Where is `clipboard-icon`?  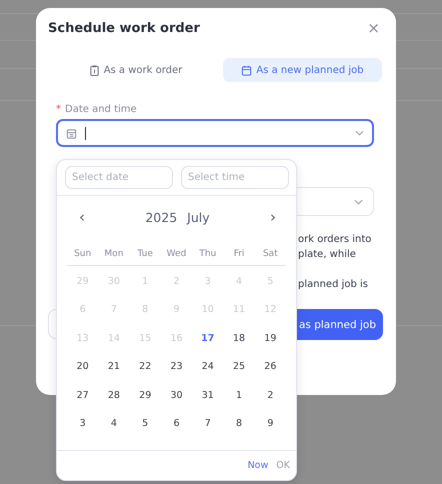 clipboard-icon is located at coordinates (94, 70).